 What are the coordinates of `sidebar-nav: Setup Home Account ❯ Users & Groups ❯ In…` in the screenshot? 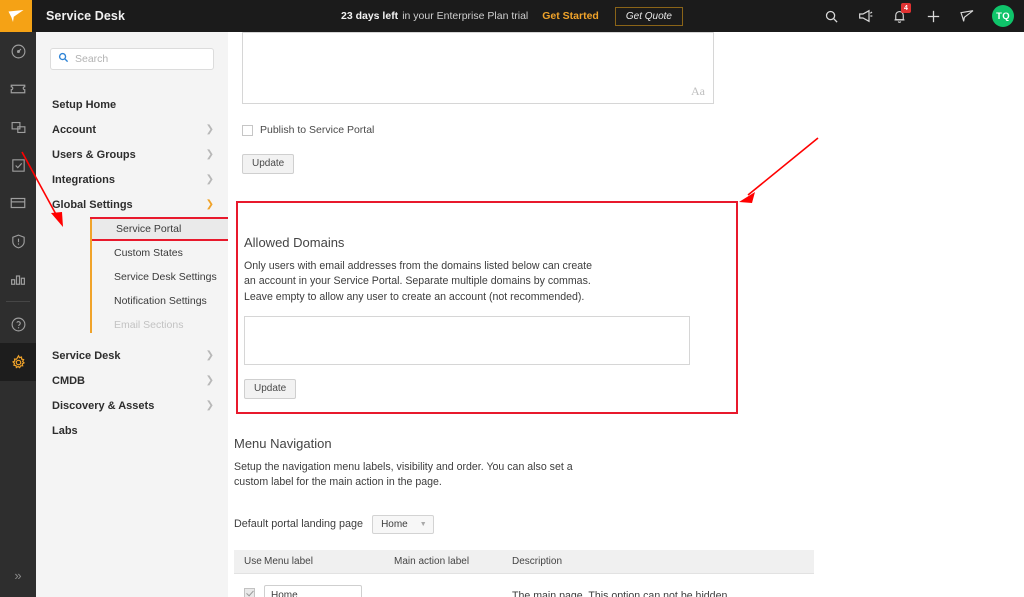 It's located at (132, 267).